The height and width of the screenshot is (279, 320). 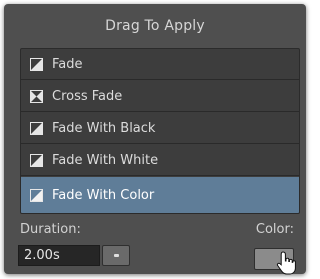 What do you see at coordinates (36, 195) in the screenshot?
I see `fade-color-icon` at bounding box center [36, 195].